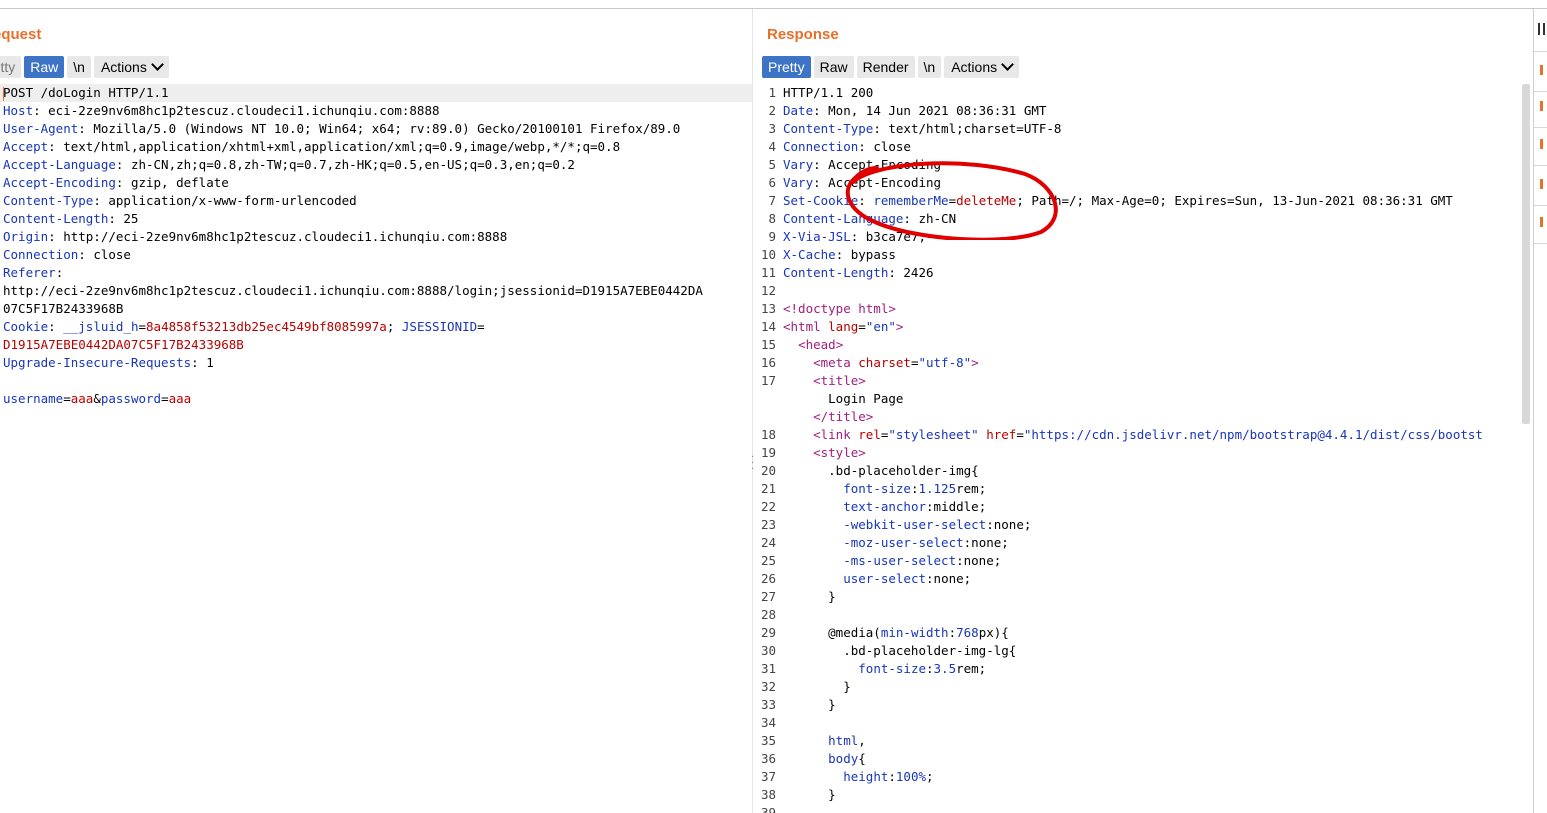  I want to click on response-line: 29 @media(min-width:768px){, so click(1144, 633).